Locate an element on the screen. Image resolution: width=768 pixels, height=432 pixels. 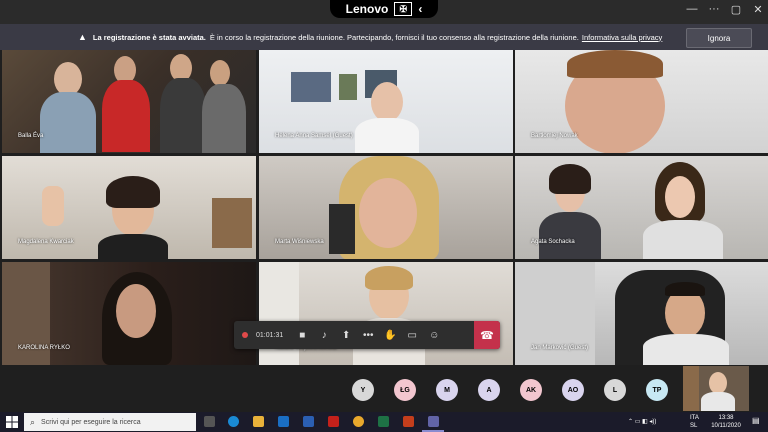
participant-name: Helena Anna Samsel (Guest) is located at coordinates (314, 136).